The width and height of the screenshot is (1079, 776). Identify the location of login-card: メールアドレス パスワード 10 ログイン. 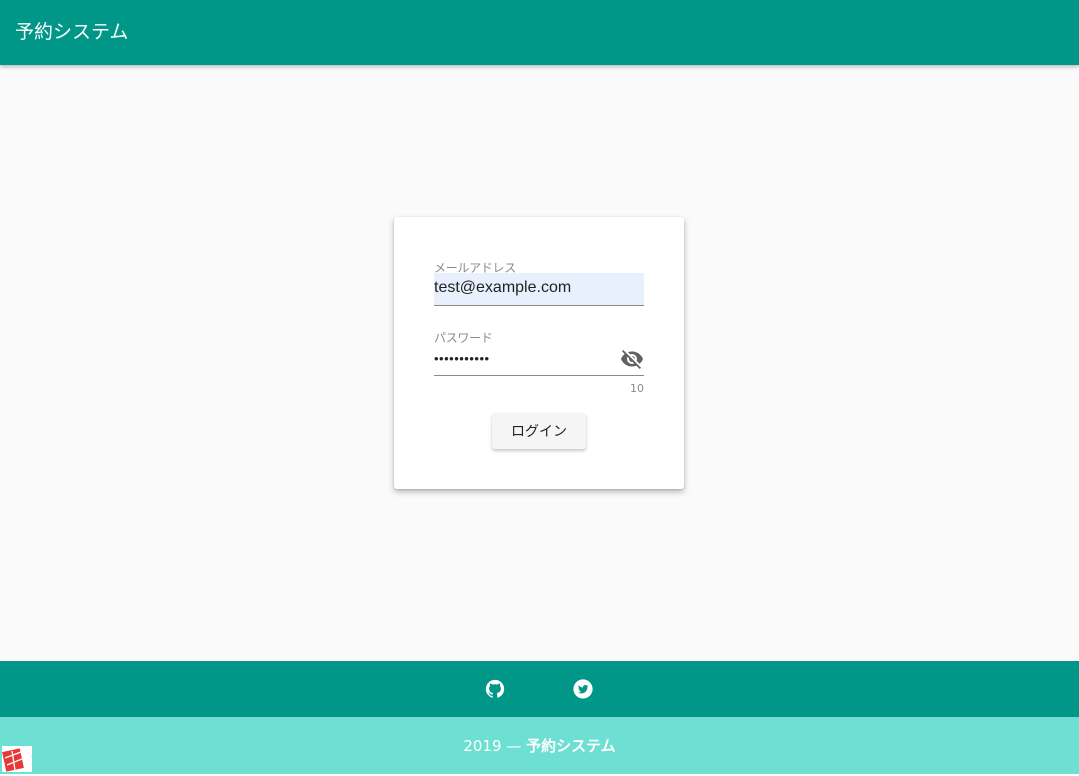
(539, 353).